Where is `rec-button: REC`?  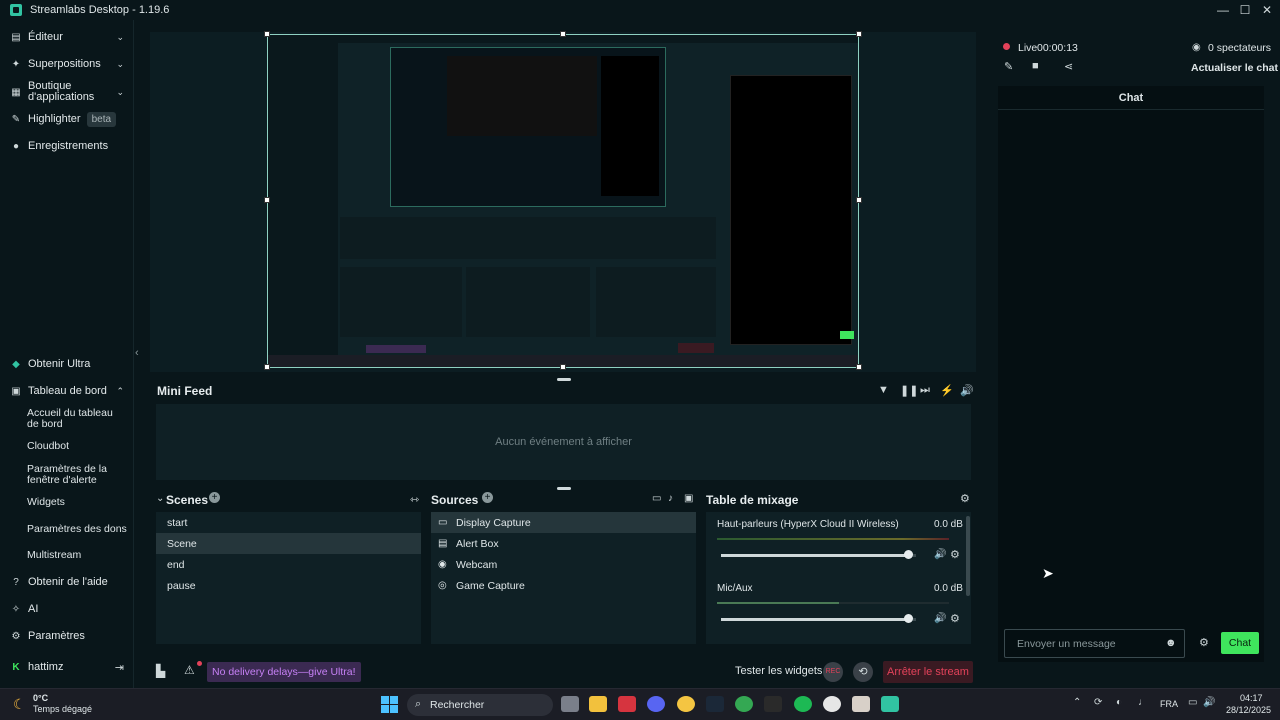 rec-button: REC is located at coordinates (833, 672).